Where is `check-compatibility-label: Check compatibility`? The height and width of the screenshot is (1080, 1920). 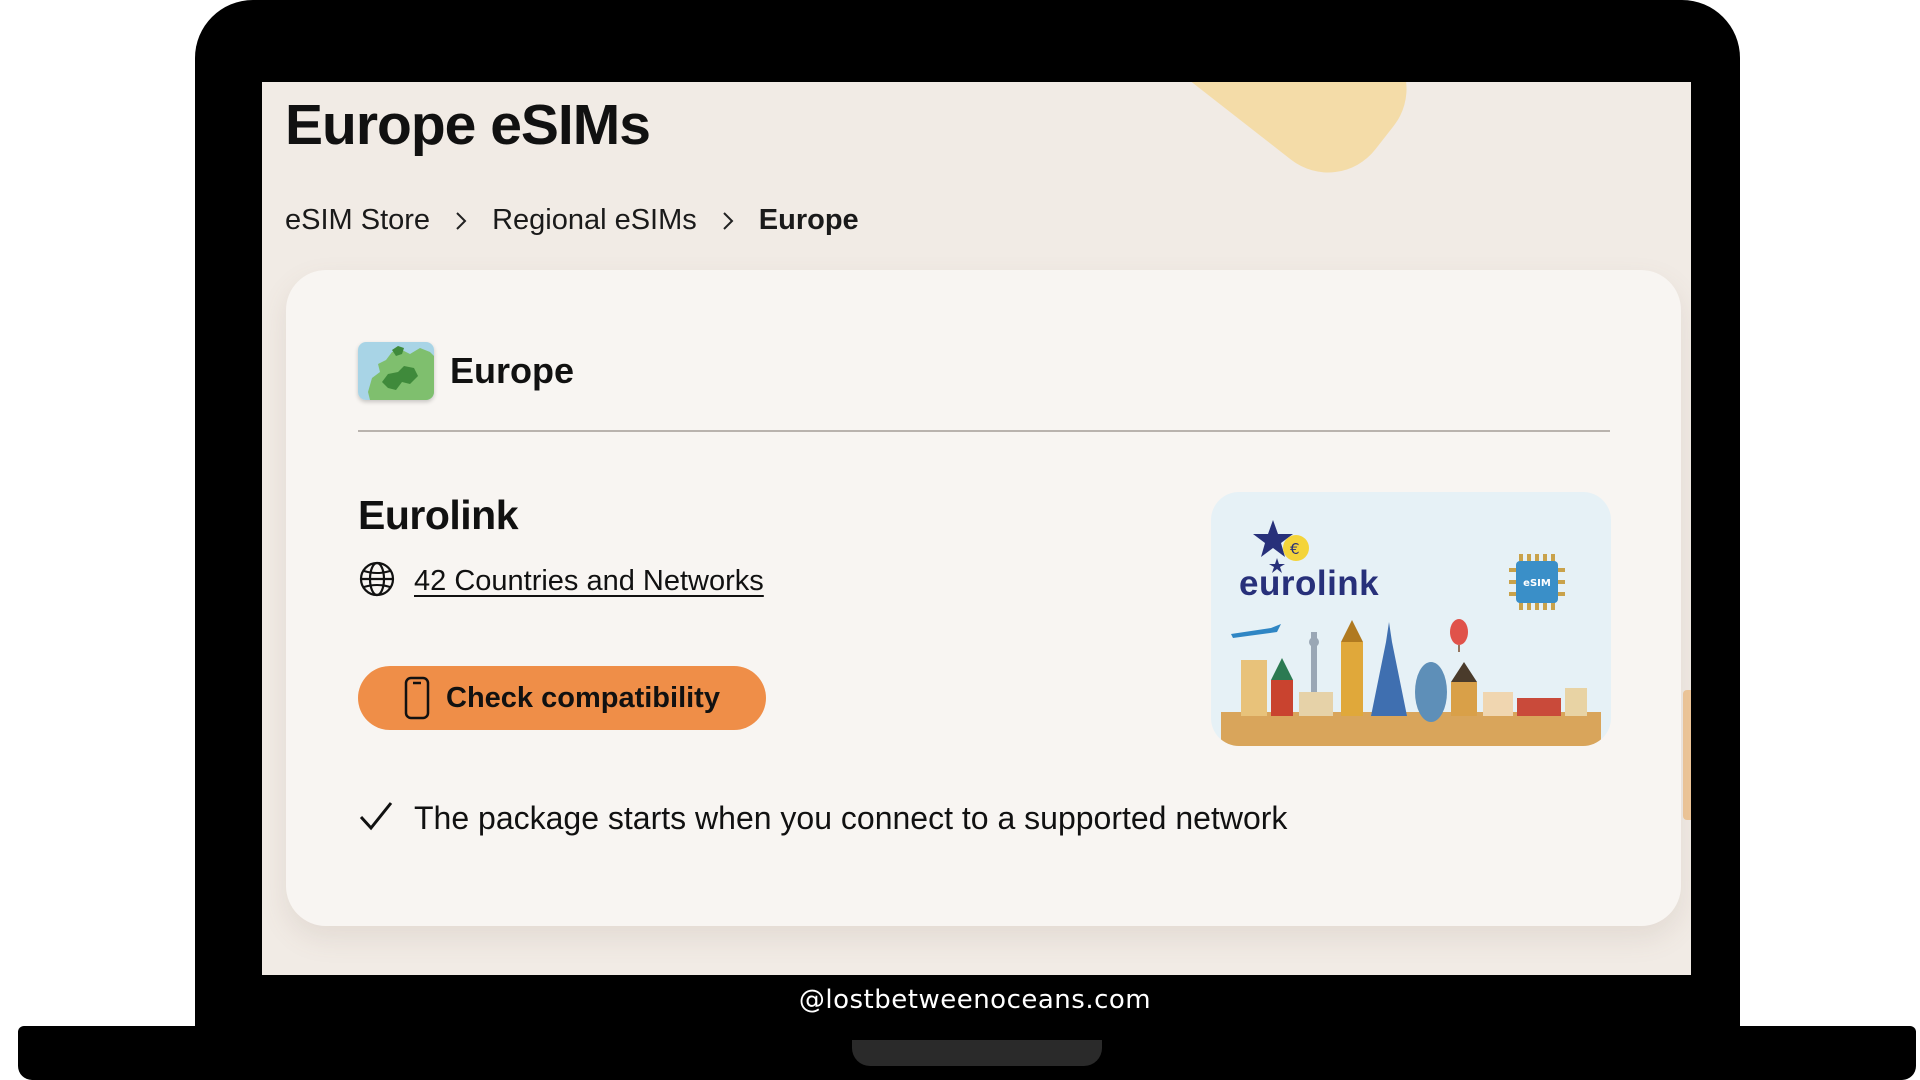
check-compatibility-label: Check compatibility is located at coordinates (583, 697).